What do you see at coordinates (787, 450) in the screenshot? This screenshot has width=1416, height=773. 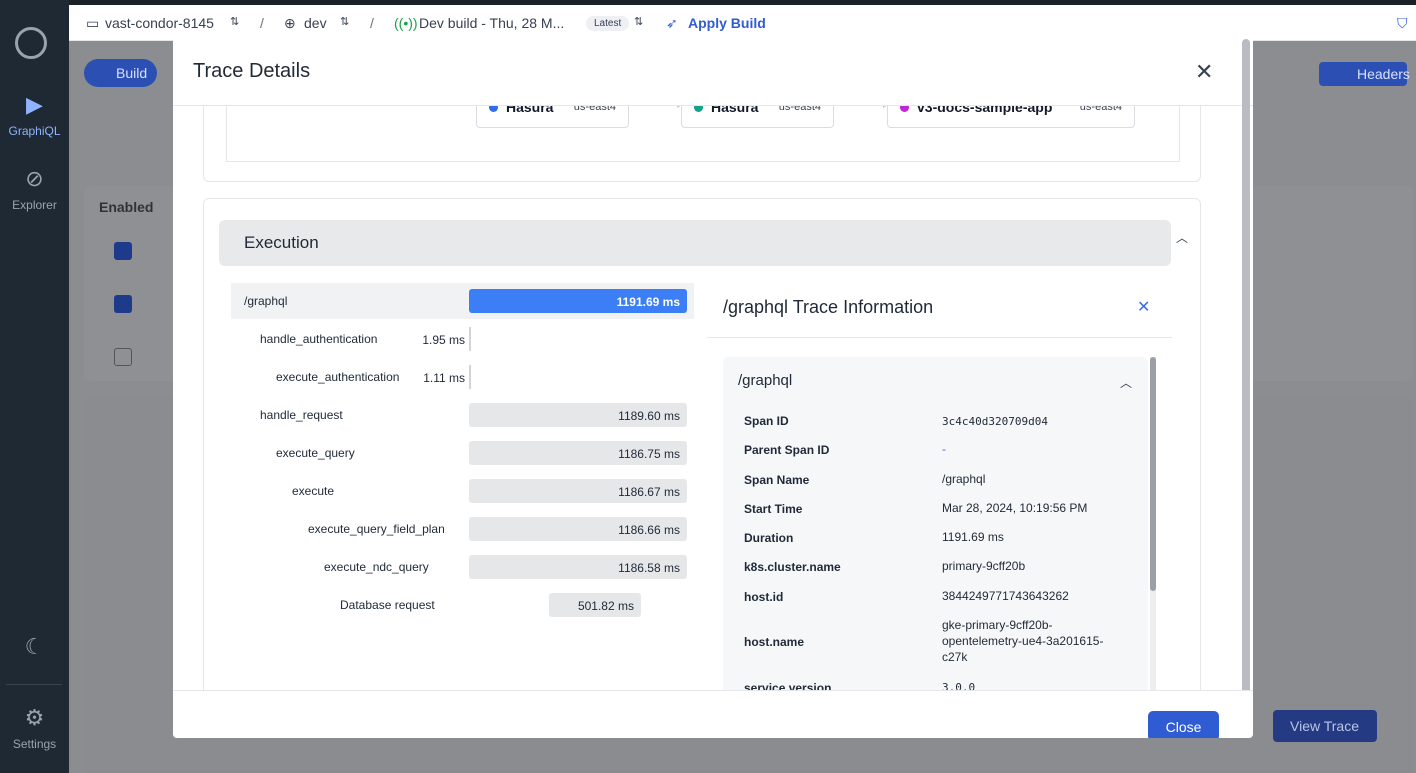 I see `field-key: Parent Span ID` at bounding box center [787, 450].